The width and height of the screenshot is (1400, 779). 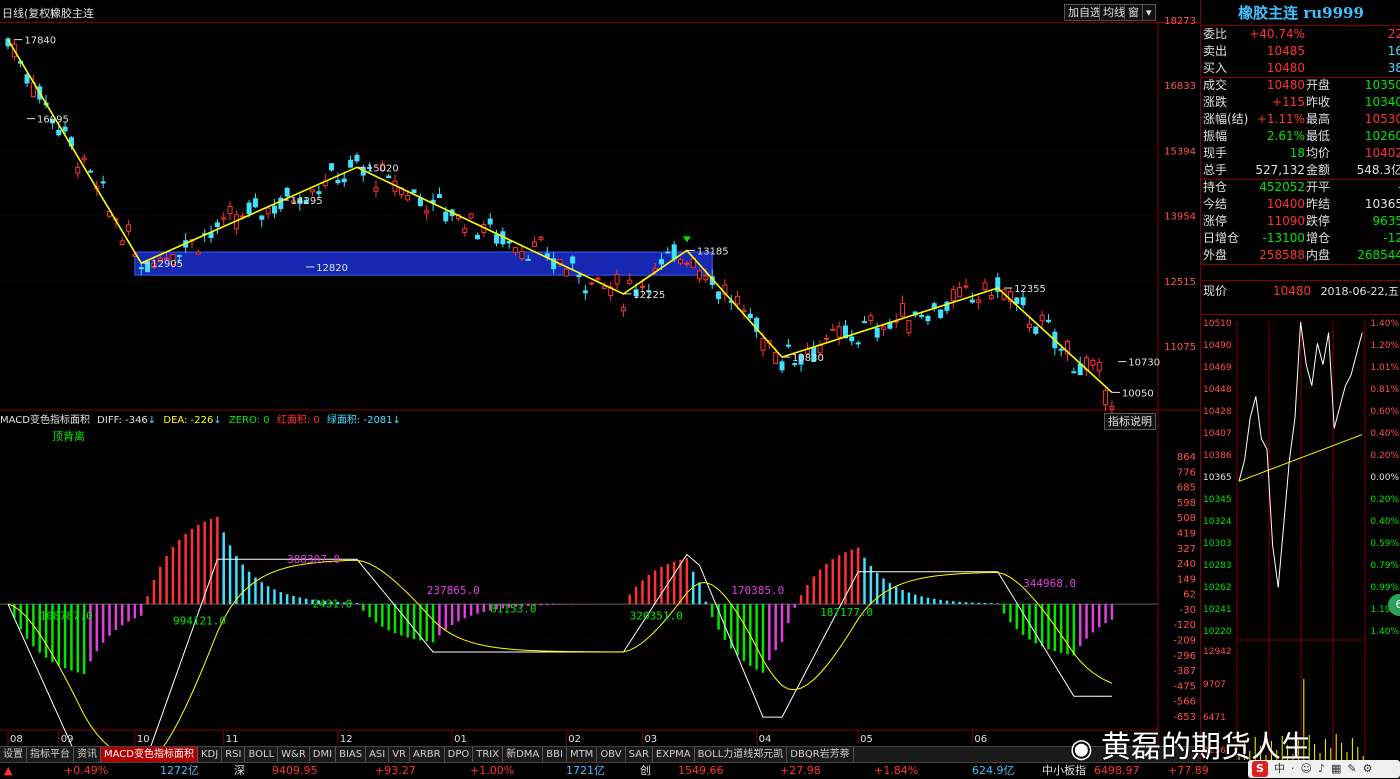 I want to click on status-value: +1.84%, so click(x=896, y=770).